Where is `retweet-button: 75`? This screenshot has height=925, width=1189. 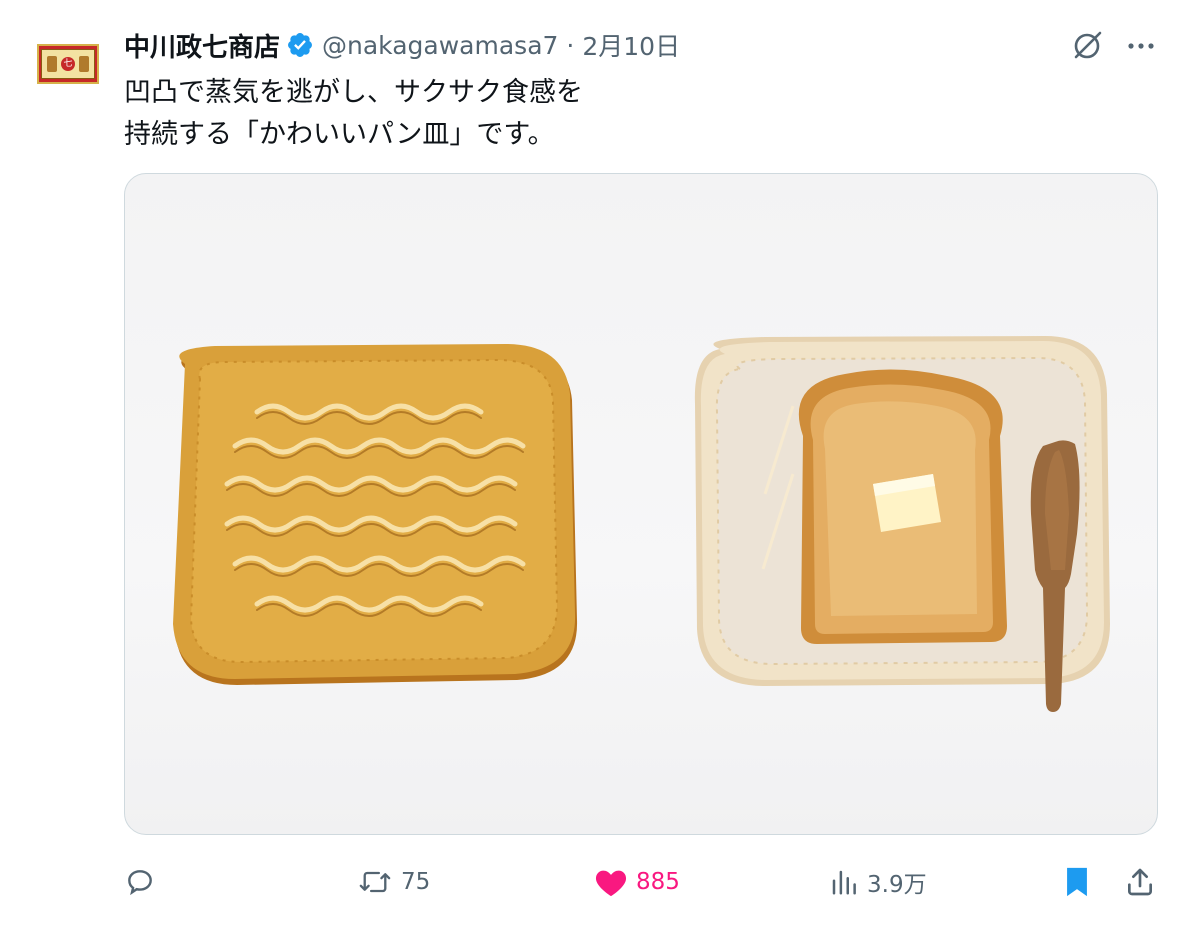 retweet-button: 75 is located at coordinates (393, 882).